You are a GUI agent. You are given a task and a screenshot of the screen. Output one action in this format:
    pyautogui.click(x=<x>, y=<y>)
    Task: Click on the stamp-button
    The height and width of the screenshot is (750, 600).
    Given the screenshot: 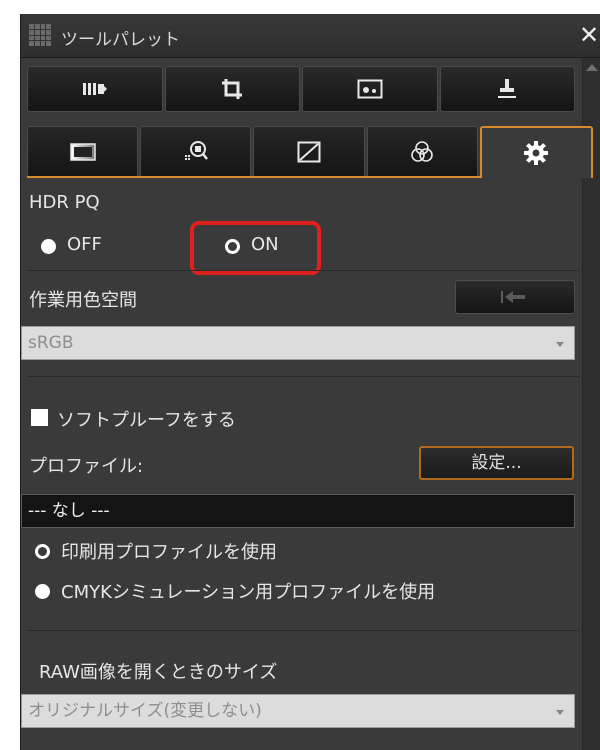 What is the action you would take?
    pyautogui.click(x=507, y=89)
    